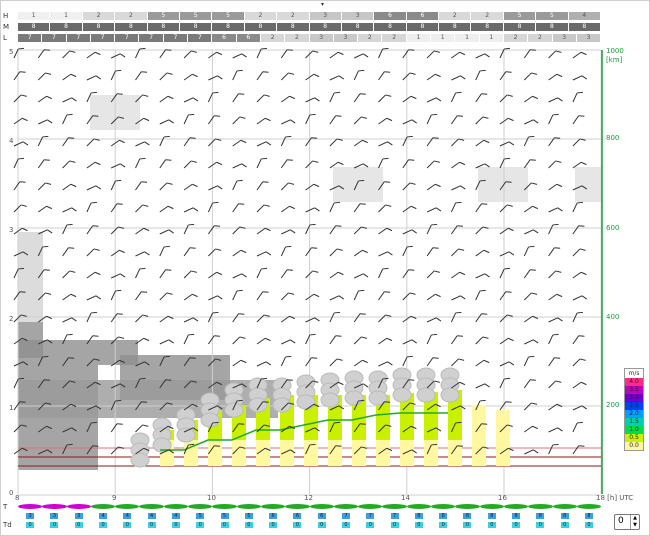 The width and height of the screenshot is (650, 536). What do you see at coordinates (11, 408) in the screenshot?
I see `y-tick: 1` at bounding box center [11, 408].